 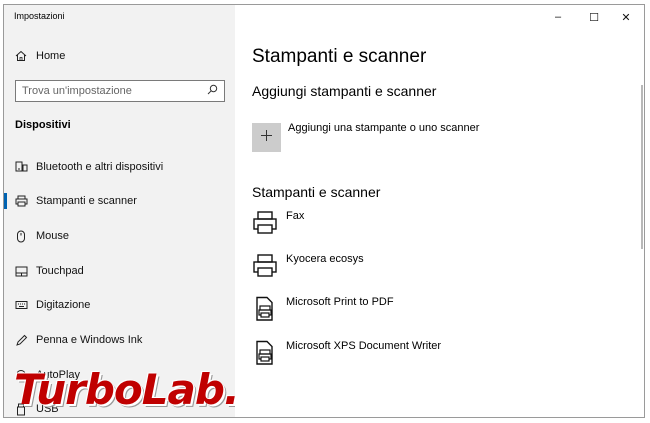 What do you see at coordinates (432, 312) in the screenshot?
I see `printer-item: Microsoft Print to PDF` at bounding box center [432, 312].